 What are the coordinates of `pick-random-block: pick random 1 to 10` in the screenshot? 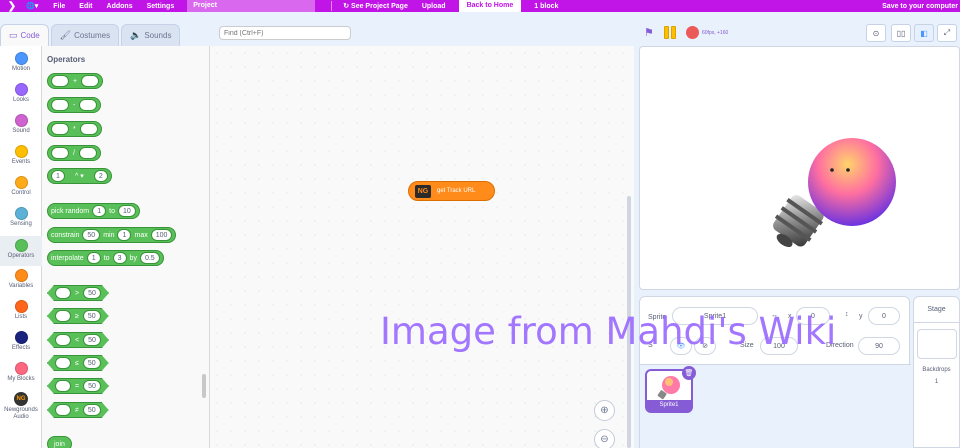 It's located at (93, 211).